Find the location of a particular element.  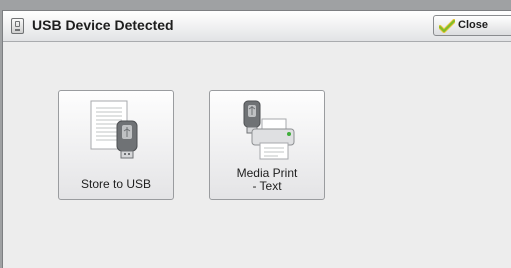

document-usb-icon is located at coordinates (114, 129).